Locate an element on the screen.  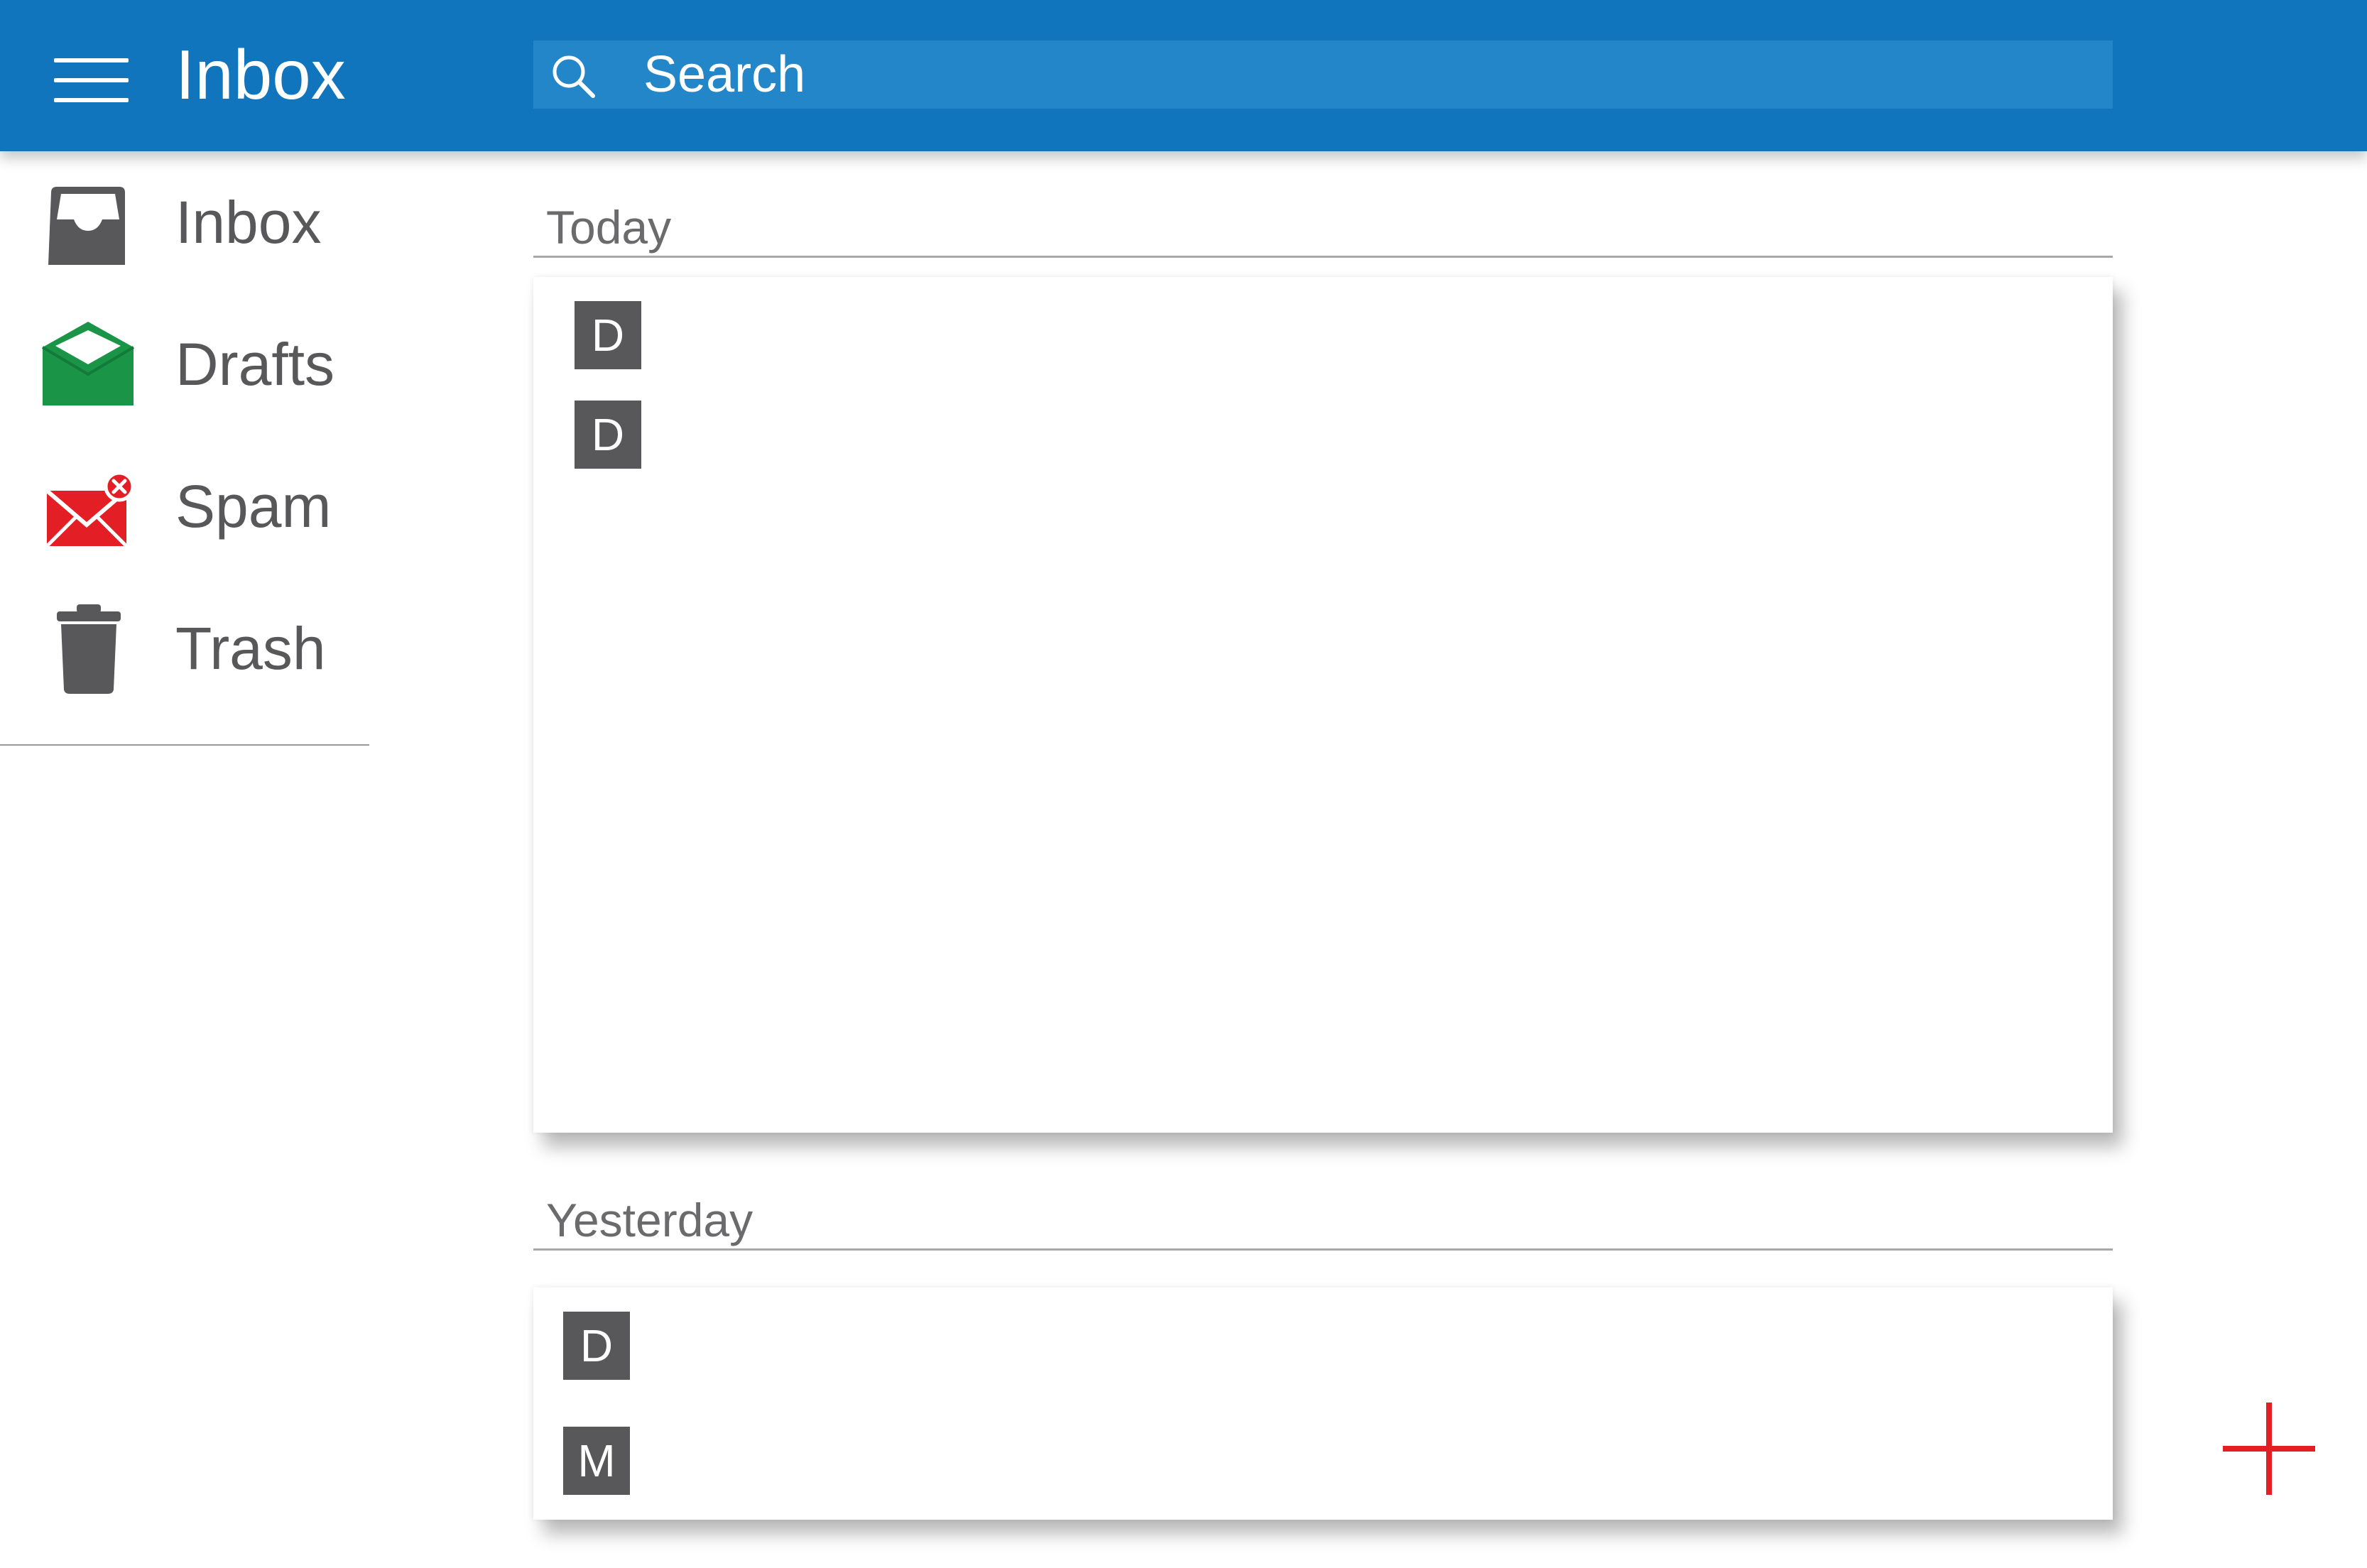
search-bar is located at coordinates (1323, 75).